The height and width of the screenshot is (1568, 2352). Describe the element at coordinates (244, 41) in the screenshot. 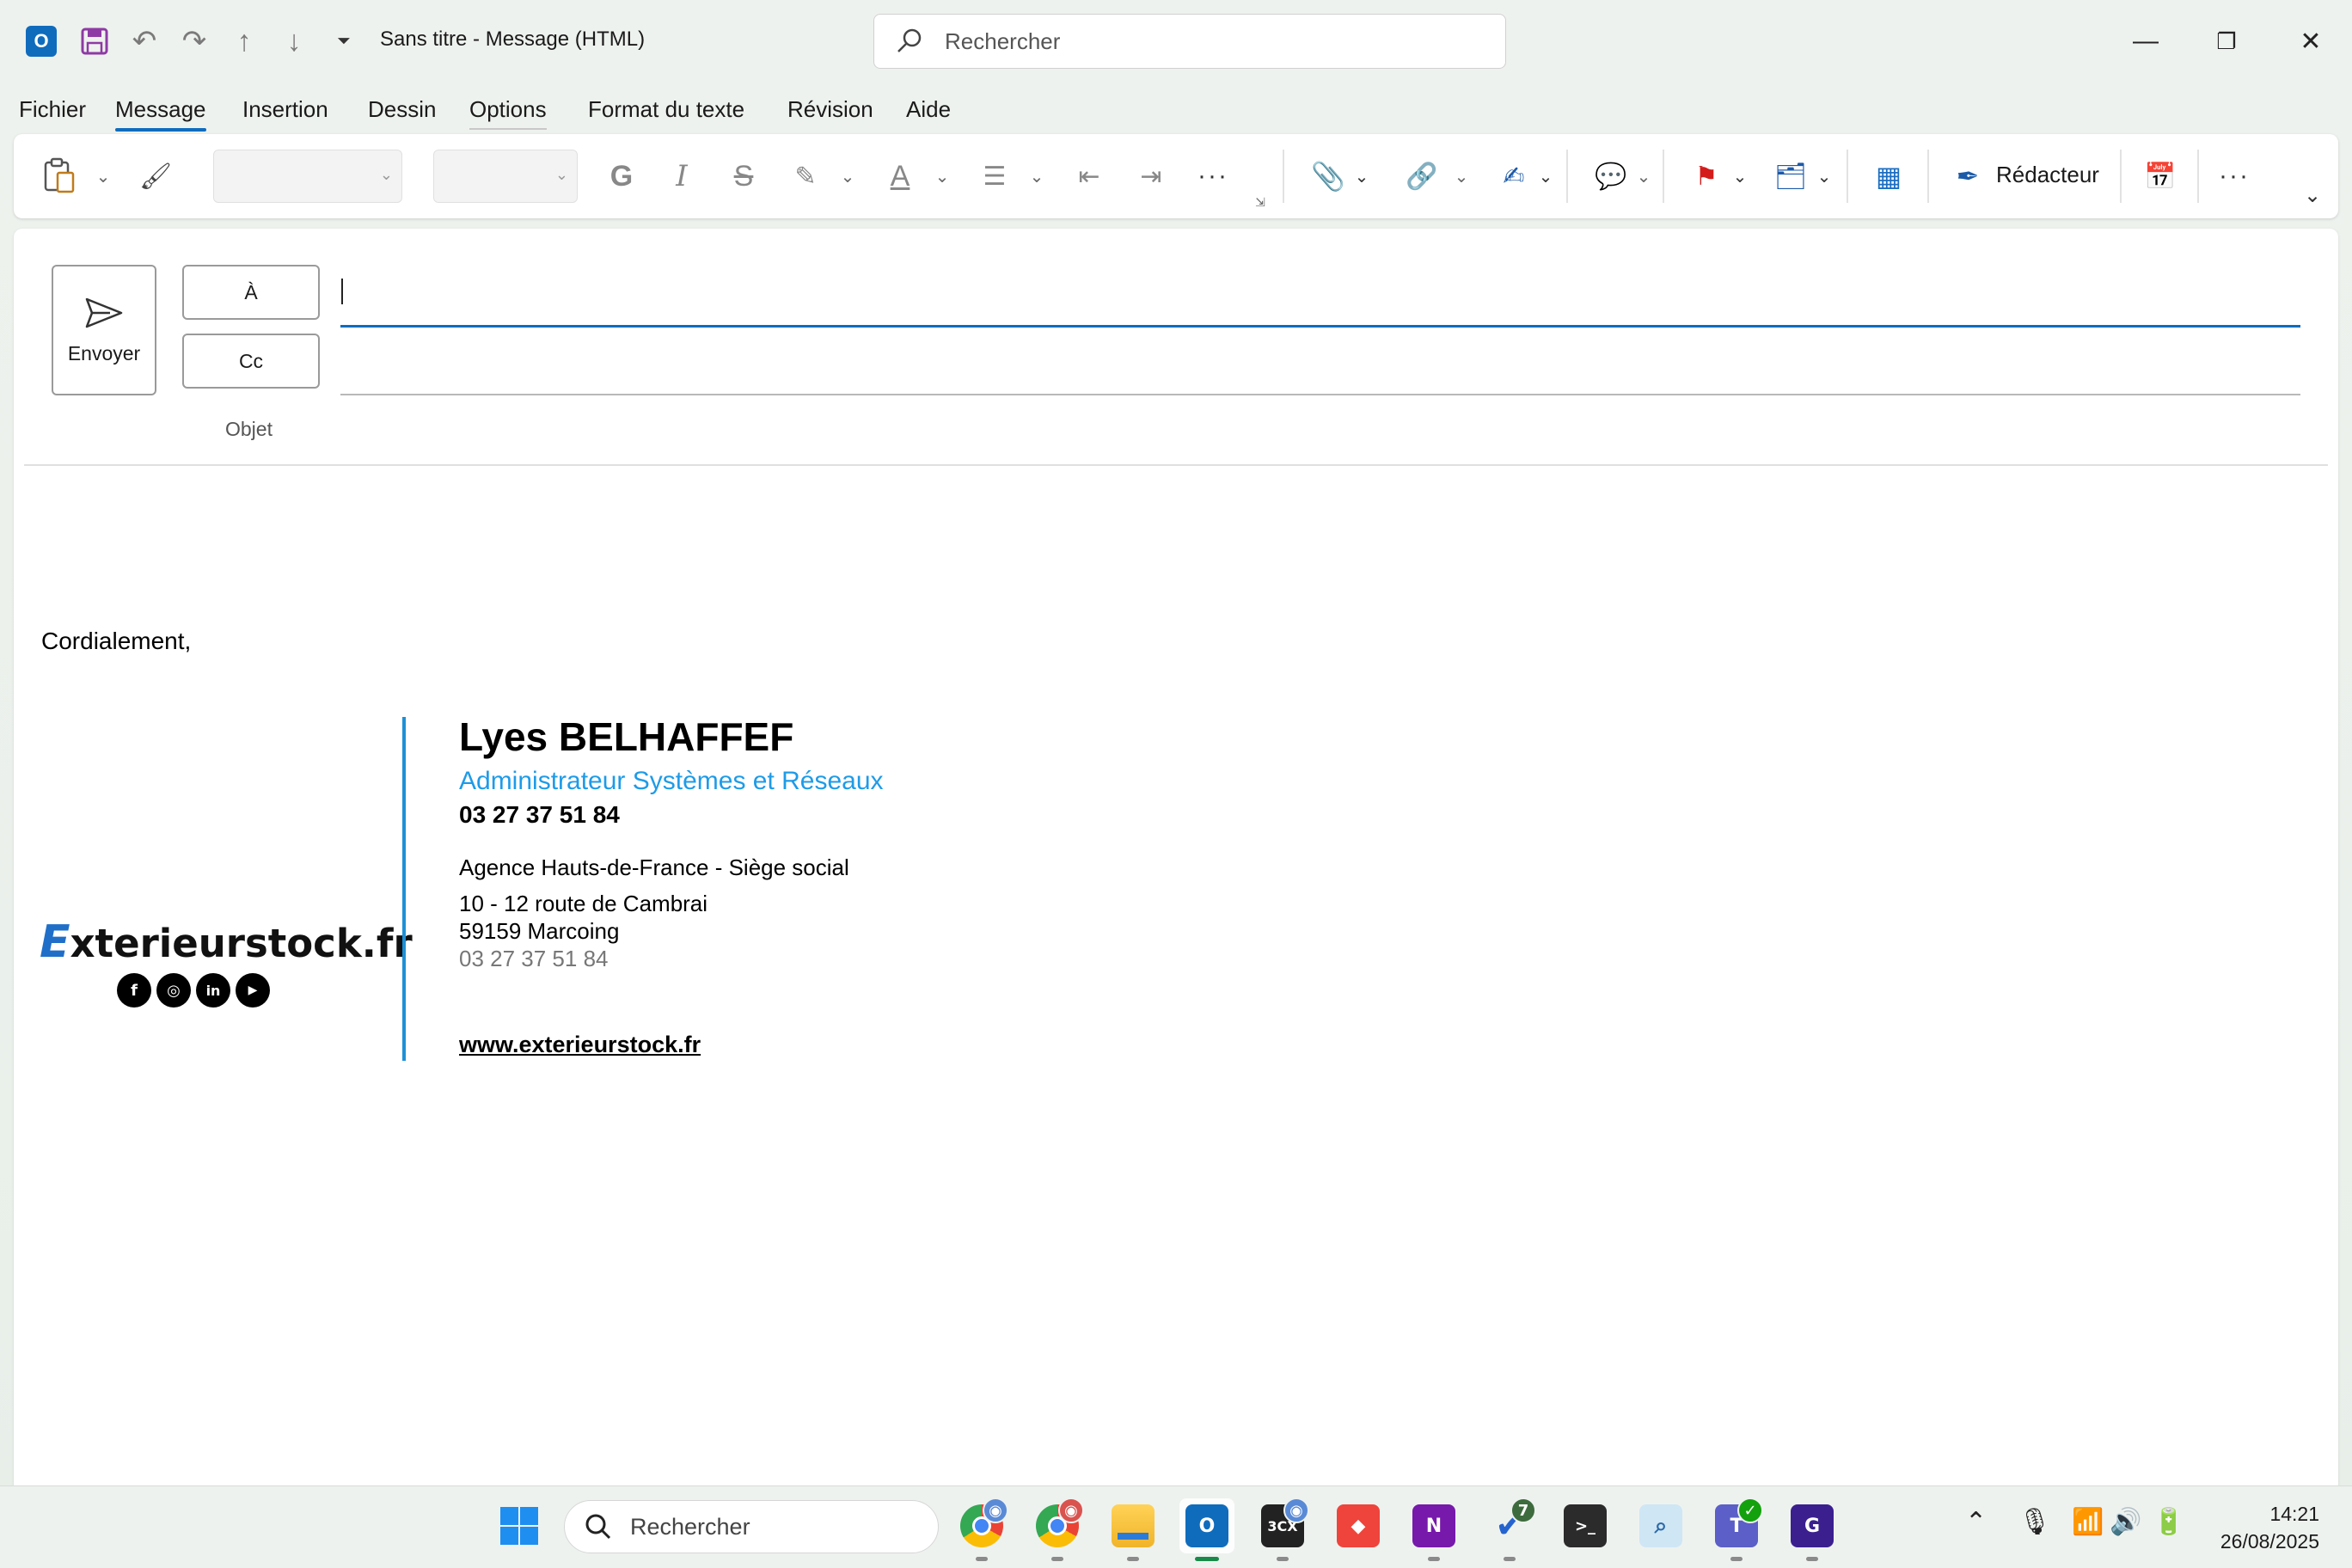

I see `previous-item-icon: ↑` at that location.